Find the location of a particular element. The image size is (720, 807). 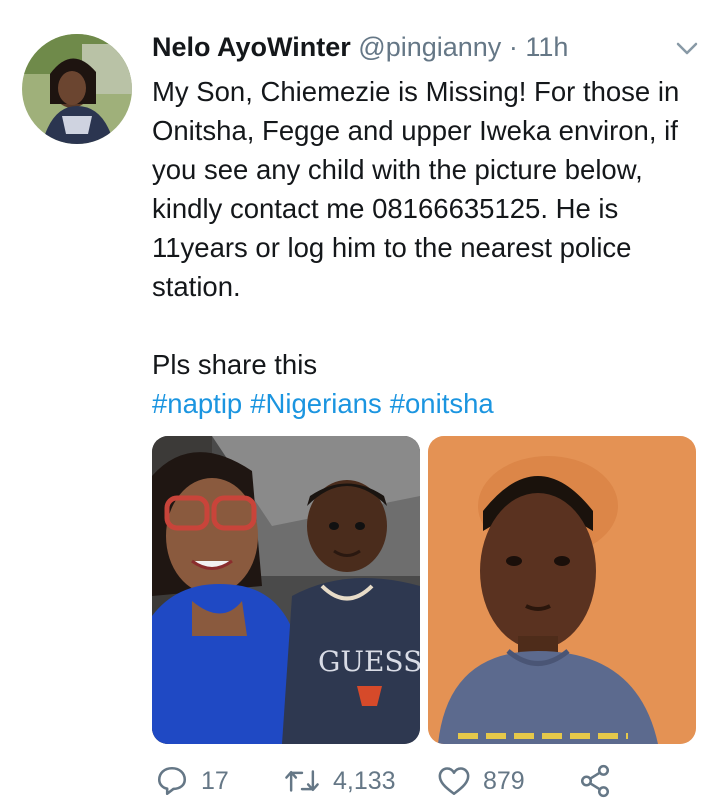

chevron-down-icon is located at coordinates (687, 49).